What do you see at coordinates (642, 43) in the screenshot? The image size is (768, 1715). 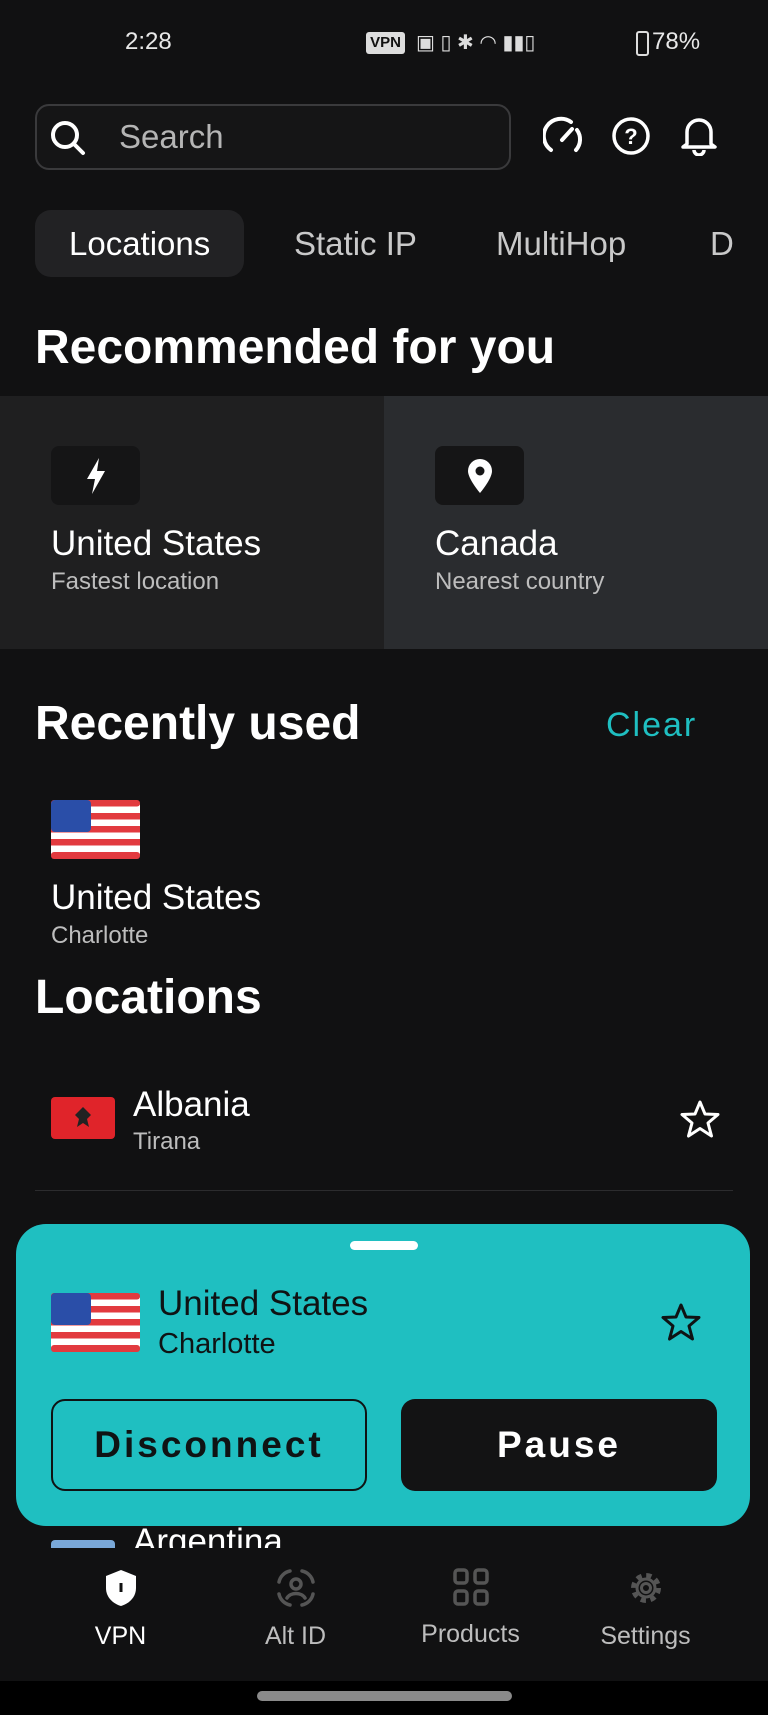 I see `battery-icon` at bounding box center [642, 43].